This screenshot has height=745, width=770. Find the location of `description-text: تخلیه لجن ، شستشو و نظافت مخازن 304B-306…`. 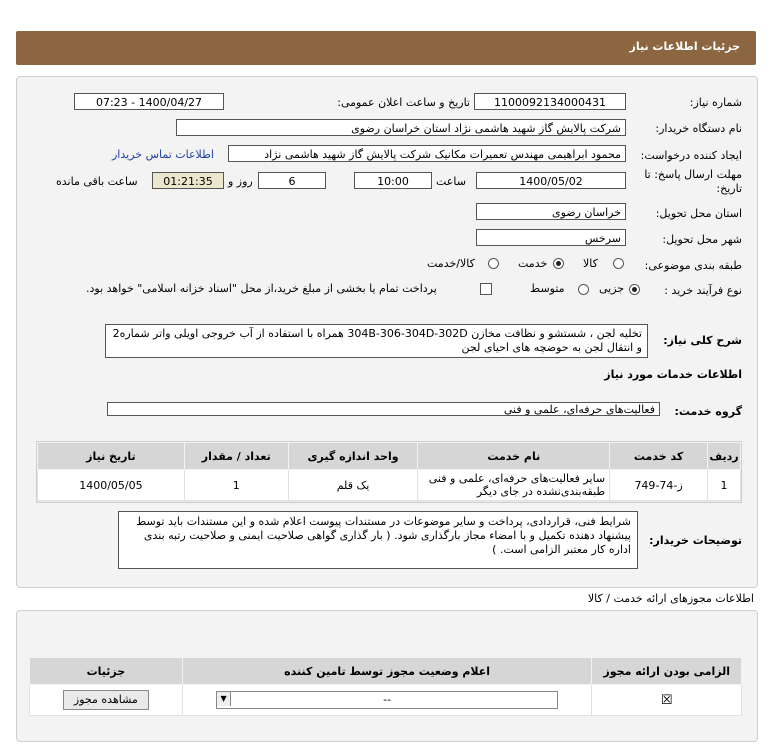

description-text: تخلیه لجن ، شستشو و نظافت مخازن 304B-306… is located at coordinates (376, 341).